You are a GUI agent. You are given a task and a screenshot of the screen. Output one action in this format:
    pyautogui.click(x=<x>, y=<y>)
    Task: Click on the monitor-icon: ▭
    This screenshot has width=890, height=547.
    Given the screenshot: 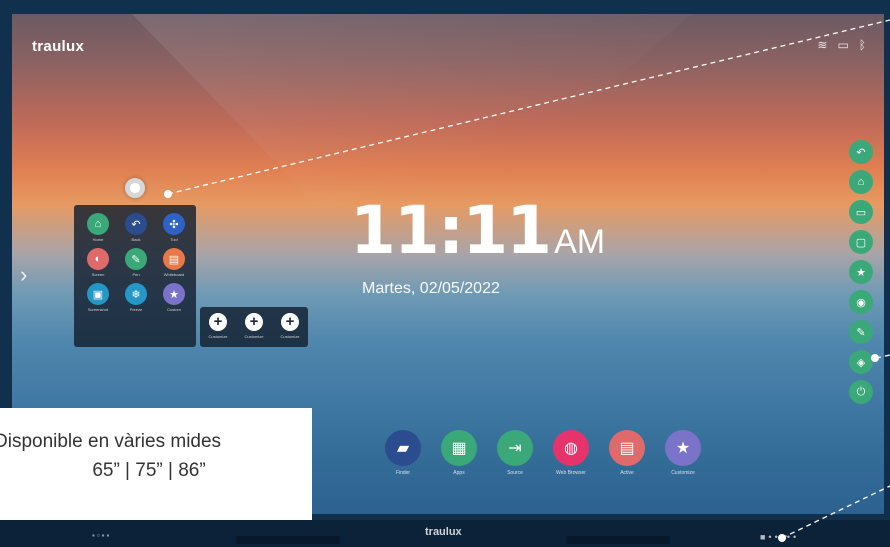 What is the action you would take?
    pyautogui.click(x=843, y=45)
    